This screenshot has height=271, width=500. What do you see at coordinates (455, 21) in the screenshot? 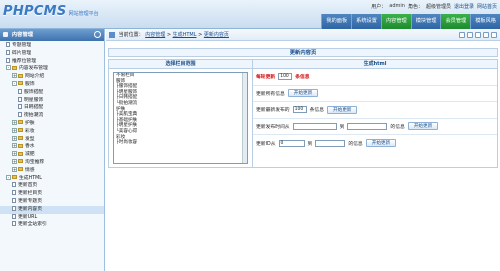
I see `tab-member-management: 会员管理` at bounding box center [455, 21].